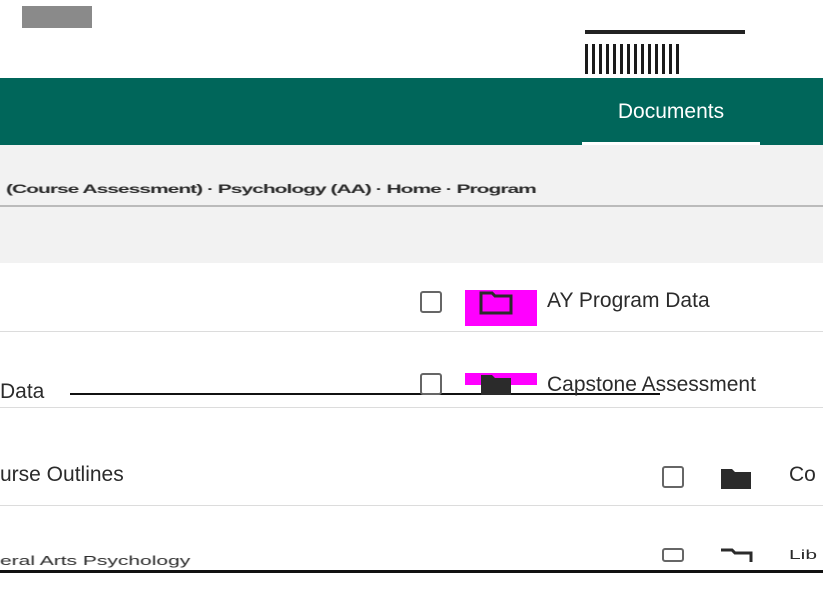 The width and height of the screenshot is (823, 592). Describe the element at coordinates (22, 391) in the screenshot. I see `row-left-text: Data` at that location.